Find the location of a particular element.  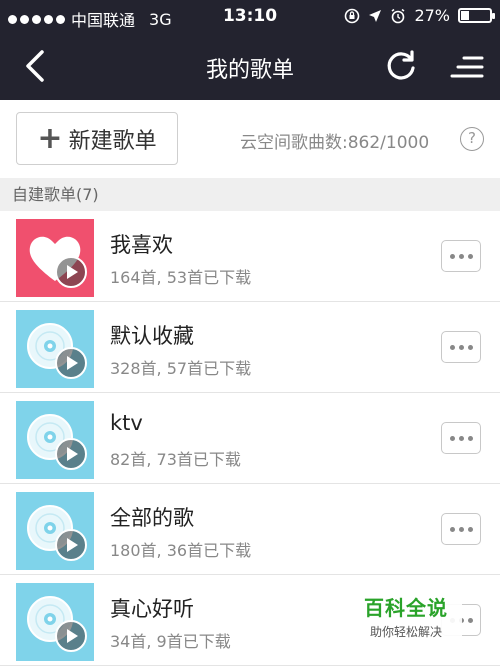

playlist-meta: 328首, 57首已下载 is located at coordinates (181, 368).